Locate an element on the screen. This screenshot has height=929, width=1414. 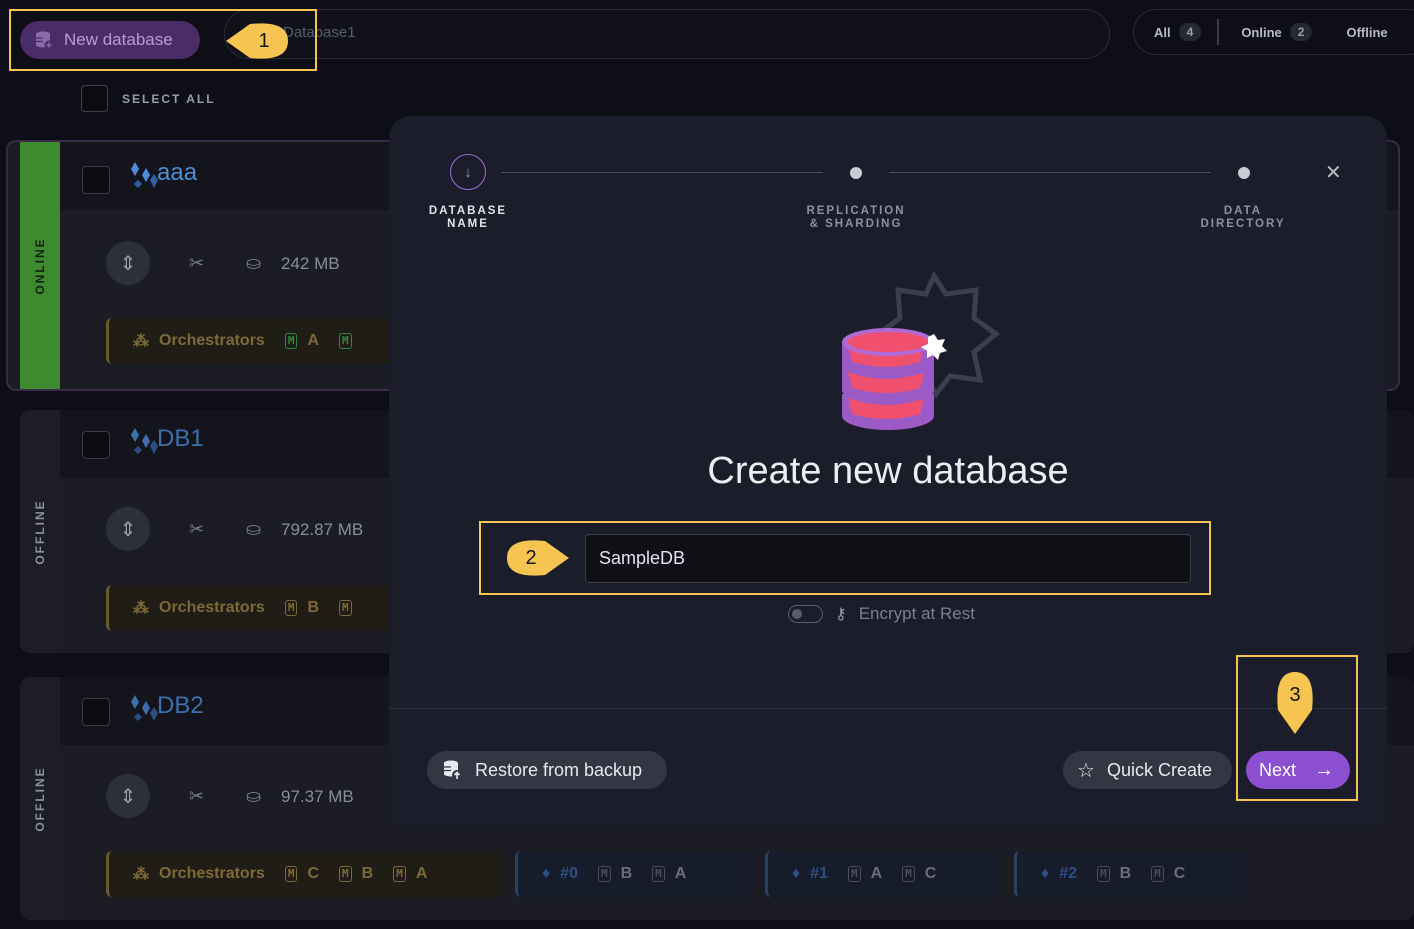
step-label-database-name: DATABASE NAME is located at coordinates (468, 218).